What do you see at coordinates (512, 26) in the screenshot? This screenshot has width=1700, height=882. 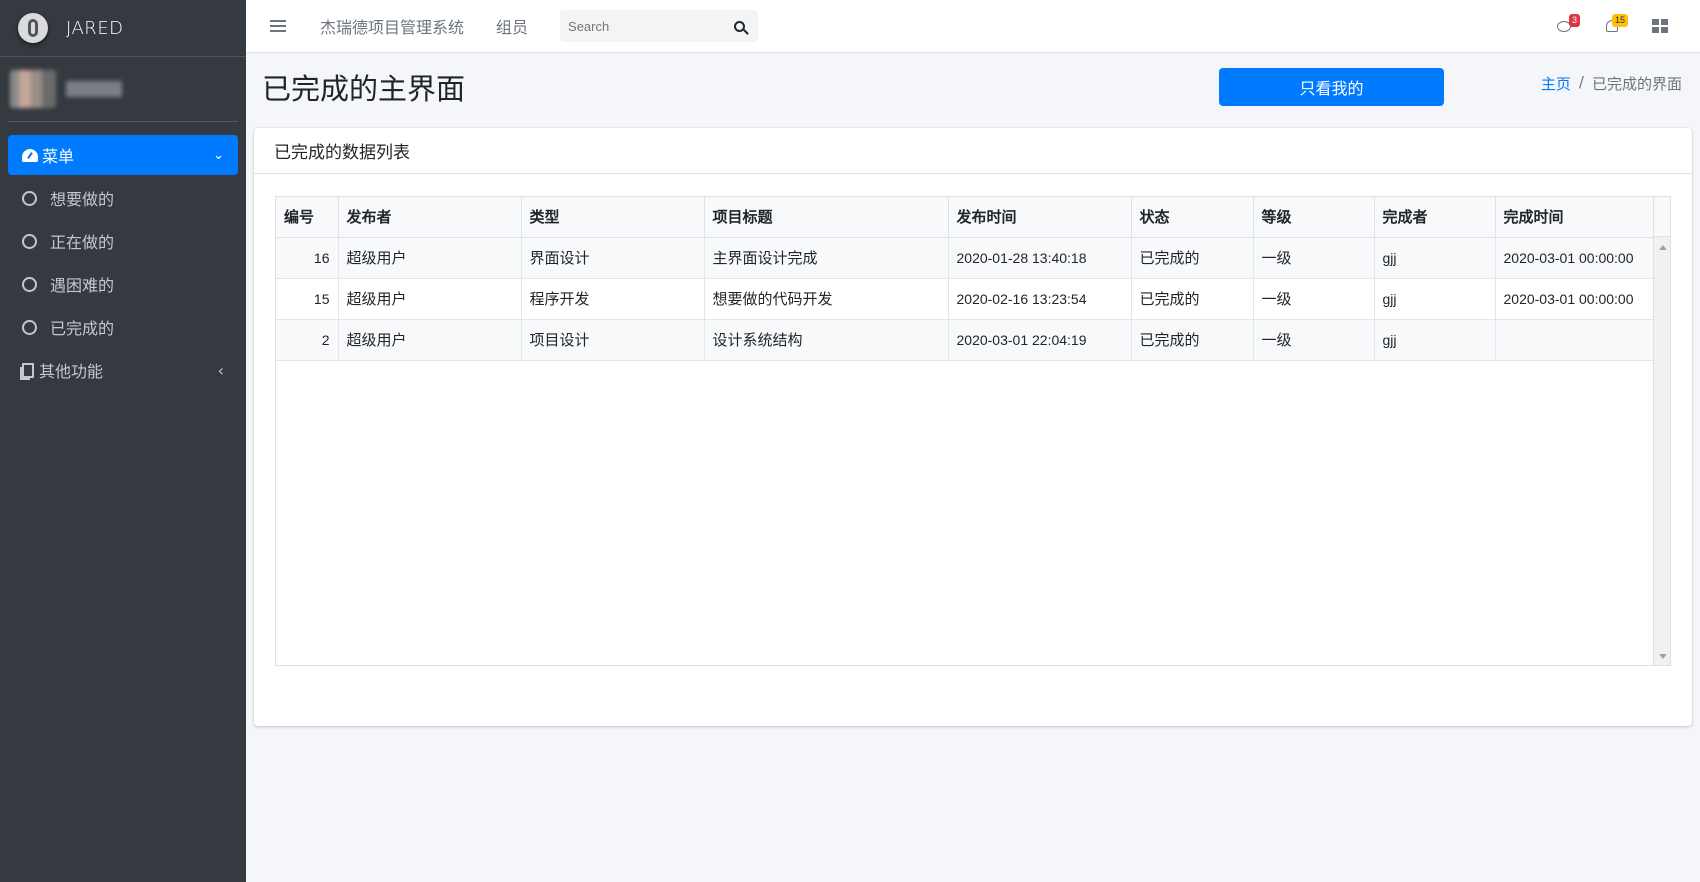 I see `nav-link-members: 组员` at bounding box center [512, 26].